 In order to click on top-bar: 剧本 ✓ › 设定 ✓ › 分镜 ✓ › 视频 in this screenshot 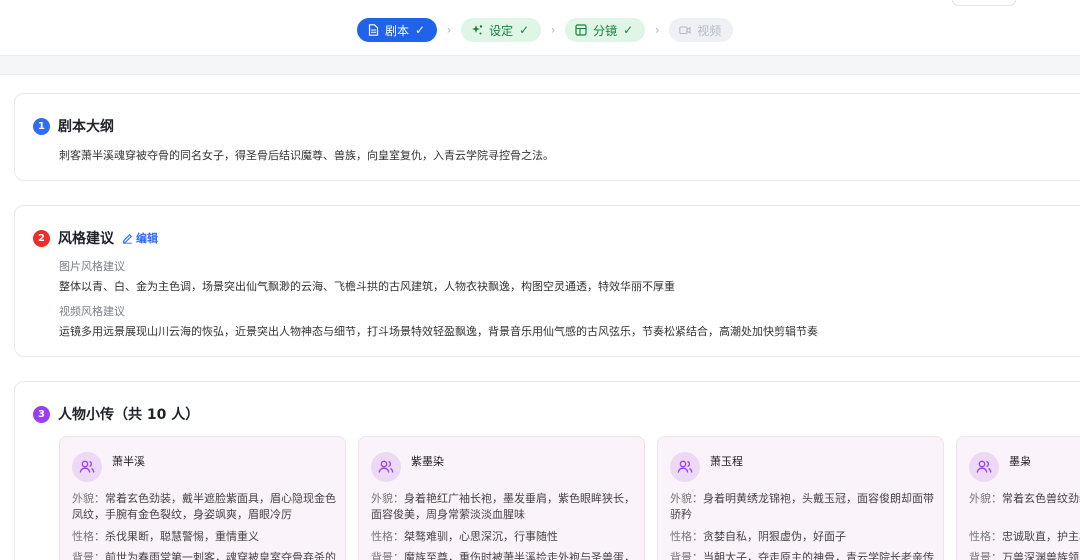, I will do `click(540, 28)`.